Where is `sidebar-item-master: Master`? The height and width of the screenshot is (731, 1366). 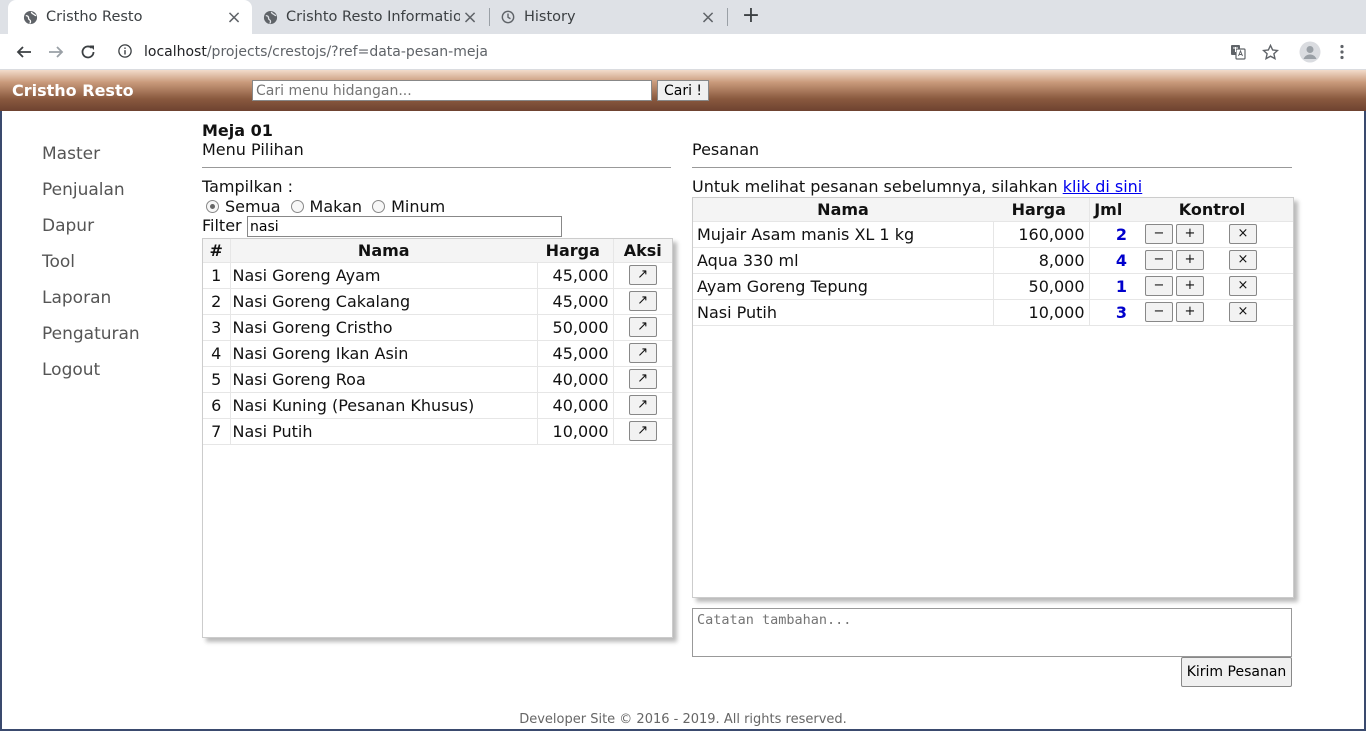
sidebar-item-master: Master is located at coordinates (91, 162).